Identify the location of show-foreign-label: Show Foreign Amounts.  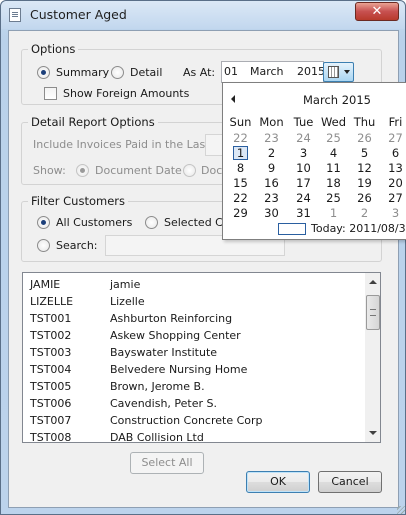
(126, 93).